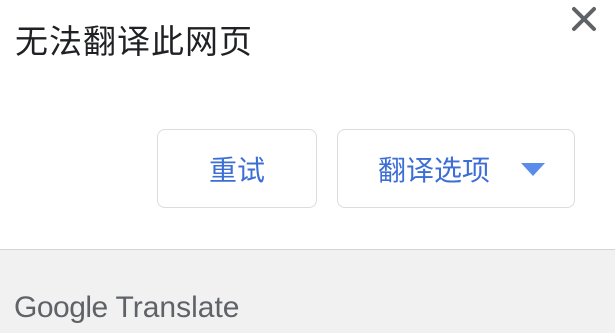 Image resolution: width=615 pixels, height=333 pixels. I want to click on close-button, so click(584, 20).